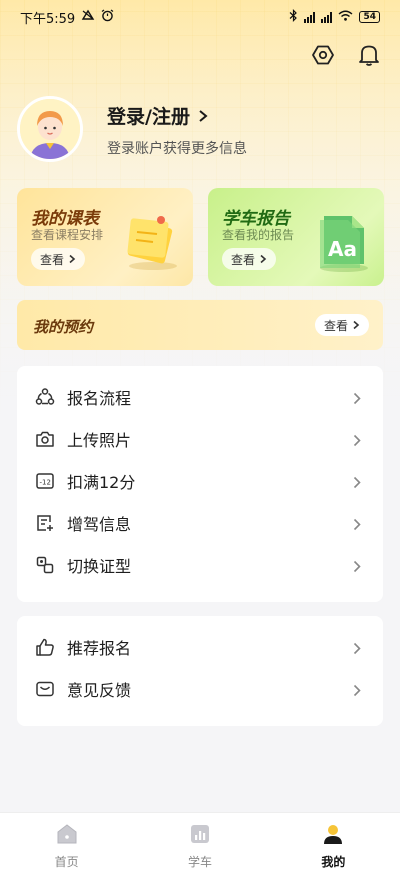 This screenshot has height=871, width=400. I want to click on points-icon: -12, so click(45, 481).